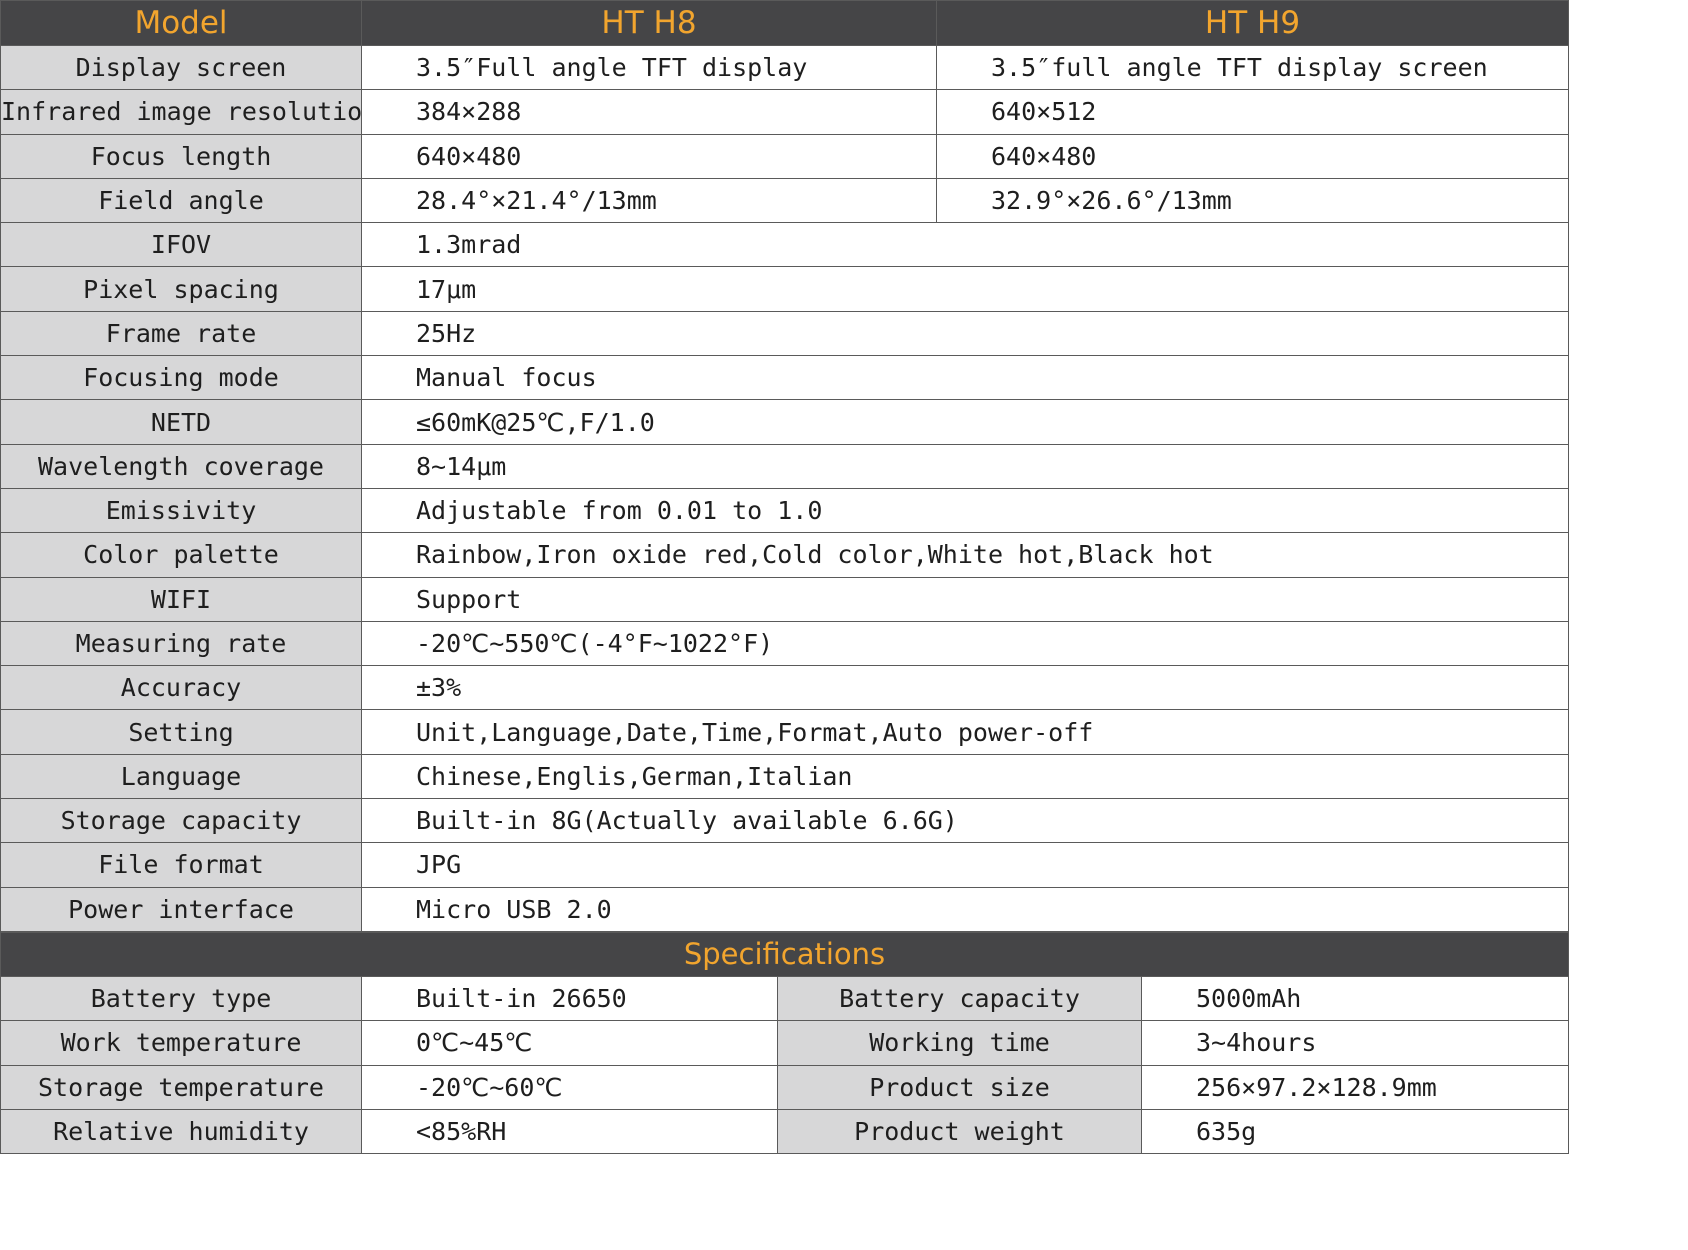 This screenshot has height=1250, width=1688. I want to click on shared-value: 25Hz, so click(965, 333).